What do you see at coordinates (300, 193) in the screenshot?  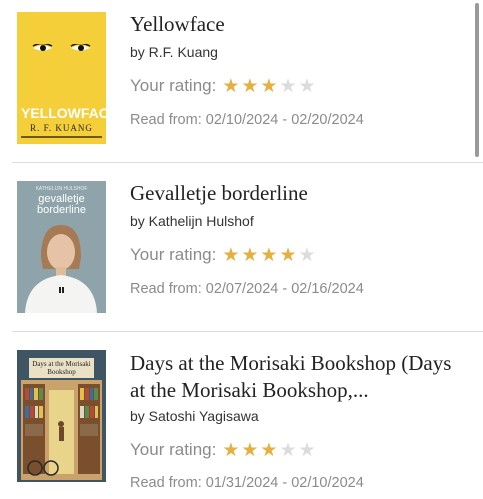 I see `book-title: Gevalletje borderline` at bounding box center [300, 193].